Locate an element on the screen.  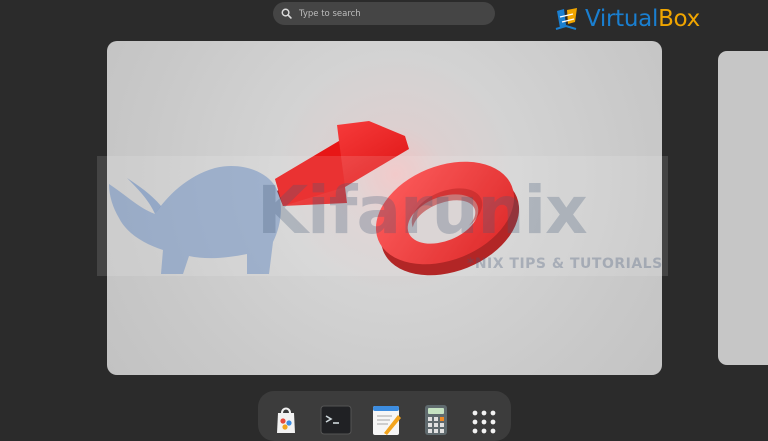
terminal-icon is located at coordinates (336, 420).